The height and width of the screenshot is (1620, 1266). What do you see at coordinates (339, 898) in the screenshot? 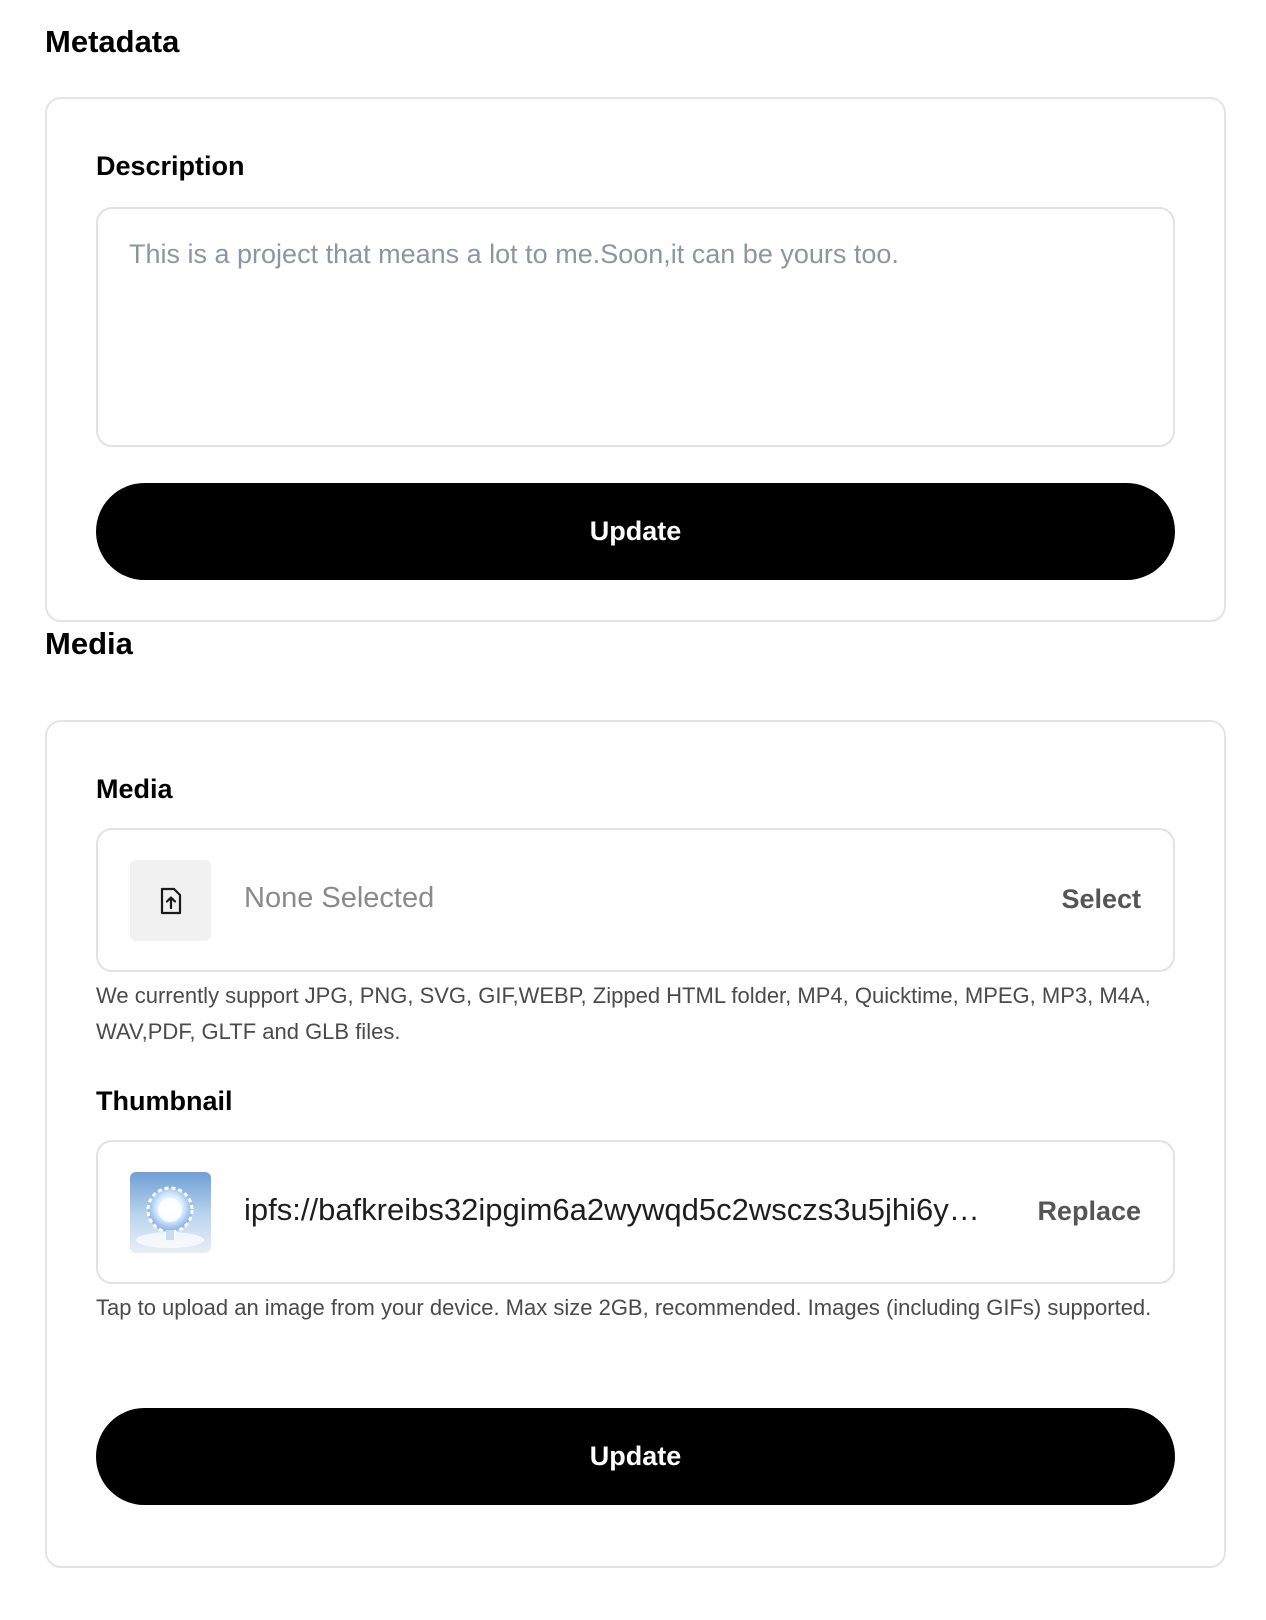
I see `media-file-name: None Selected` at bounding box center [339, 898].